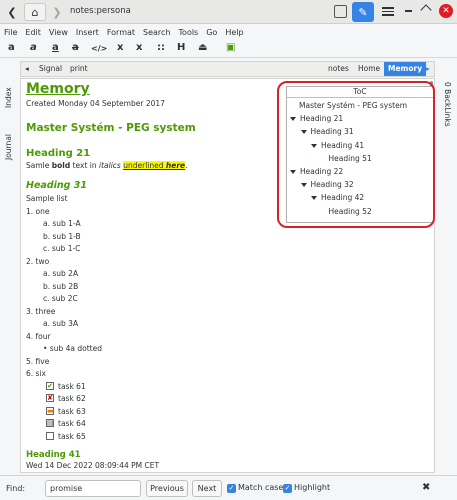  Describe the element at coordinates (8, 97) in the screenshot. I see `tab-index: Index` at that location.